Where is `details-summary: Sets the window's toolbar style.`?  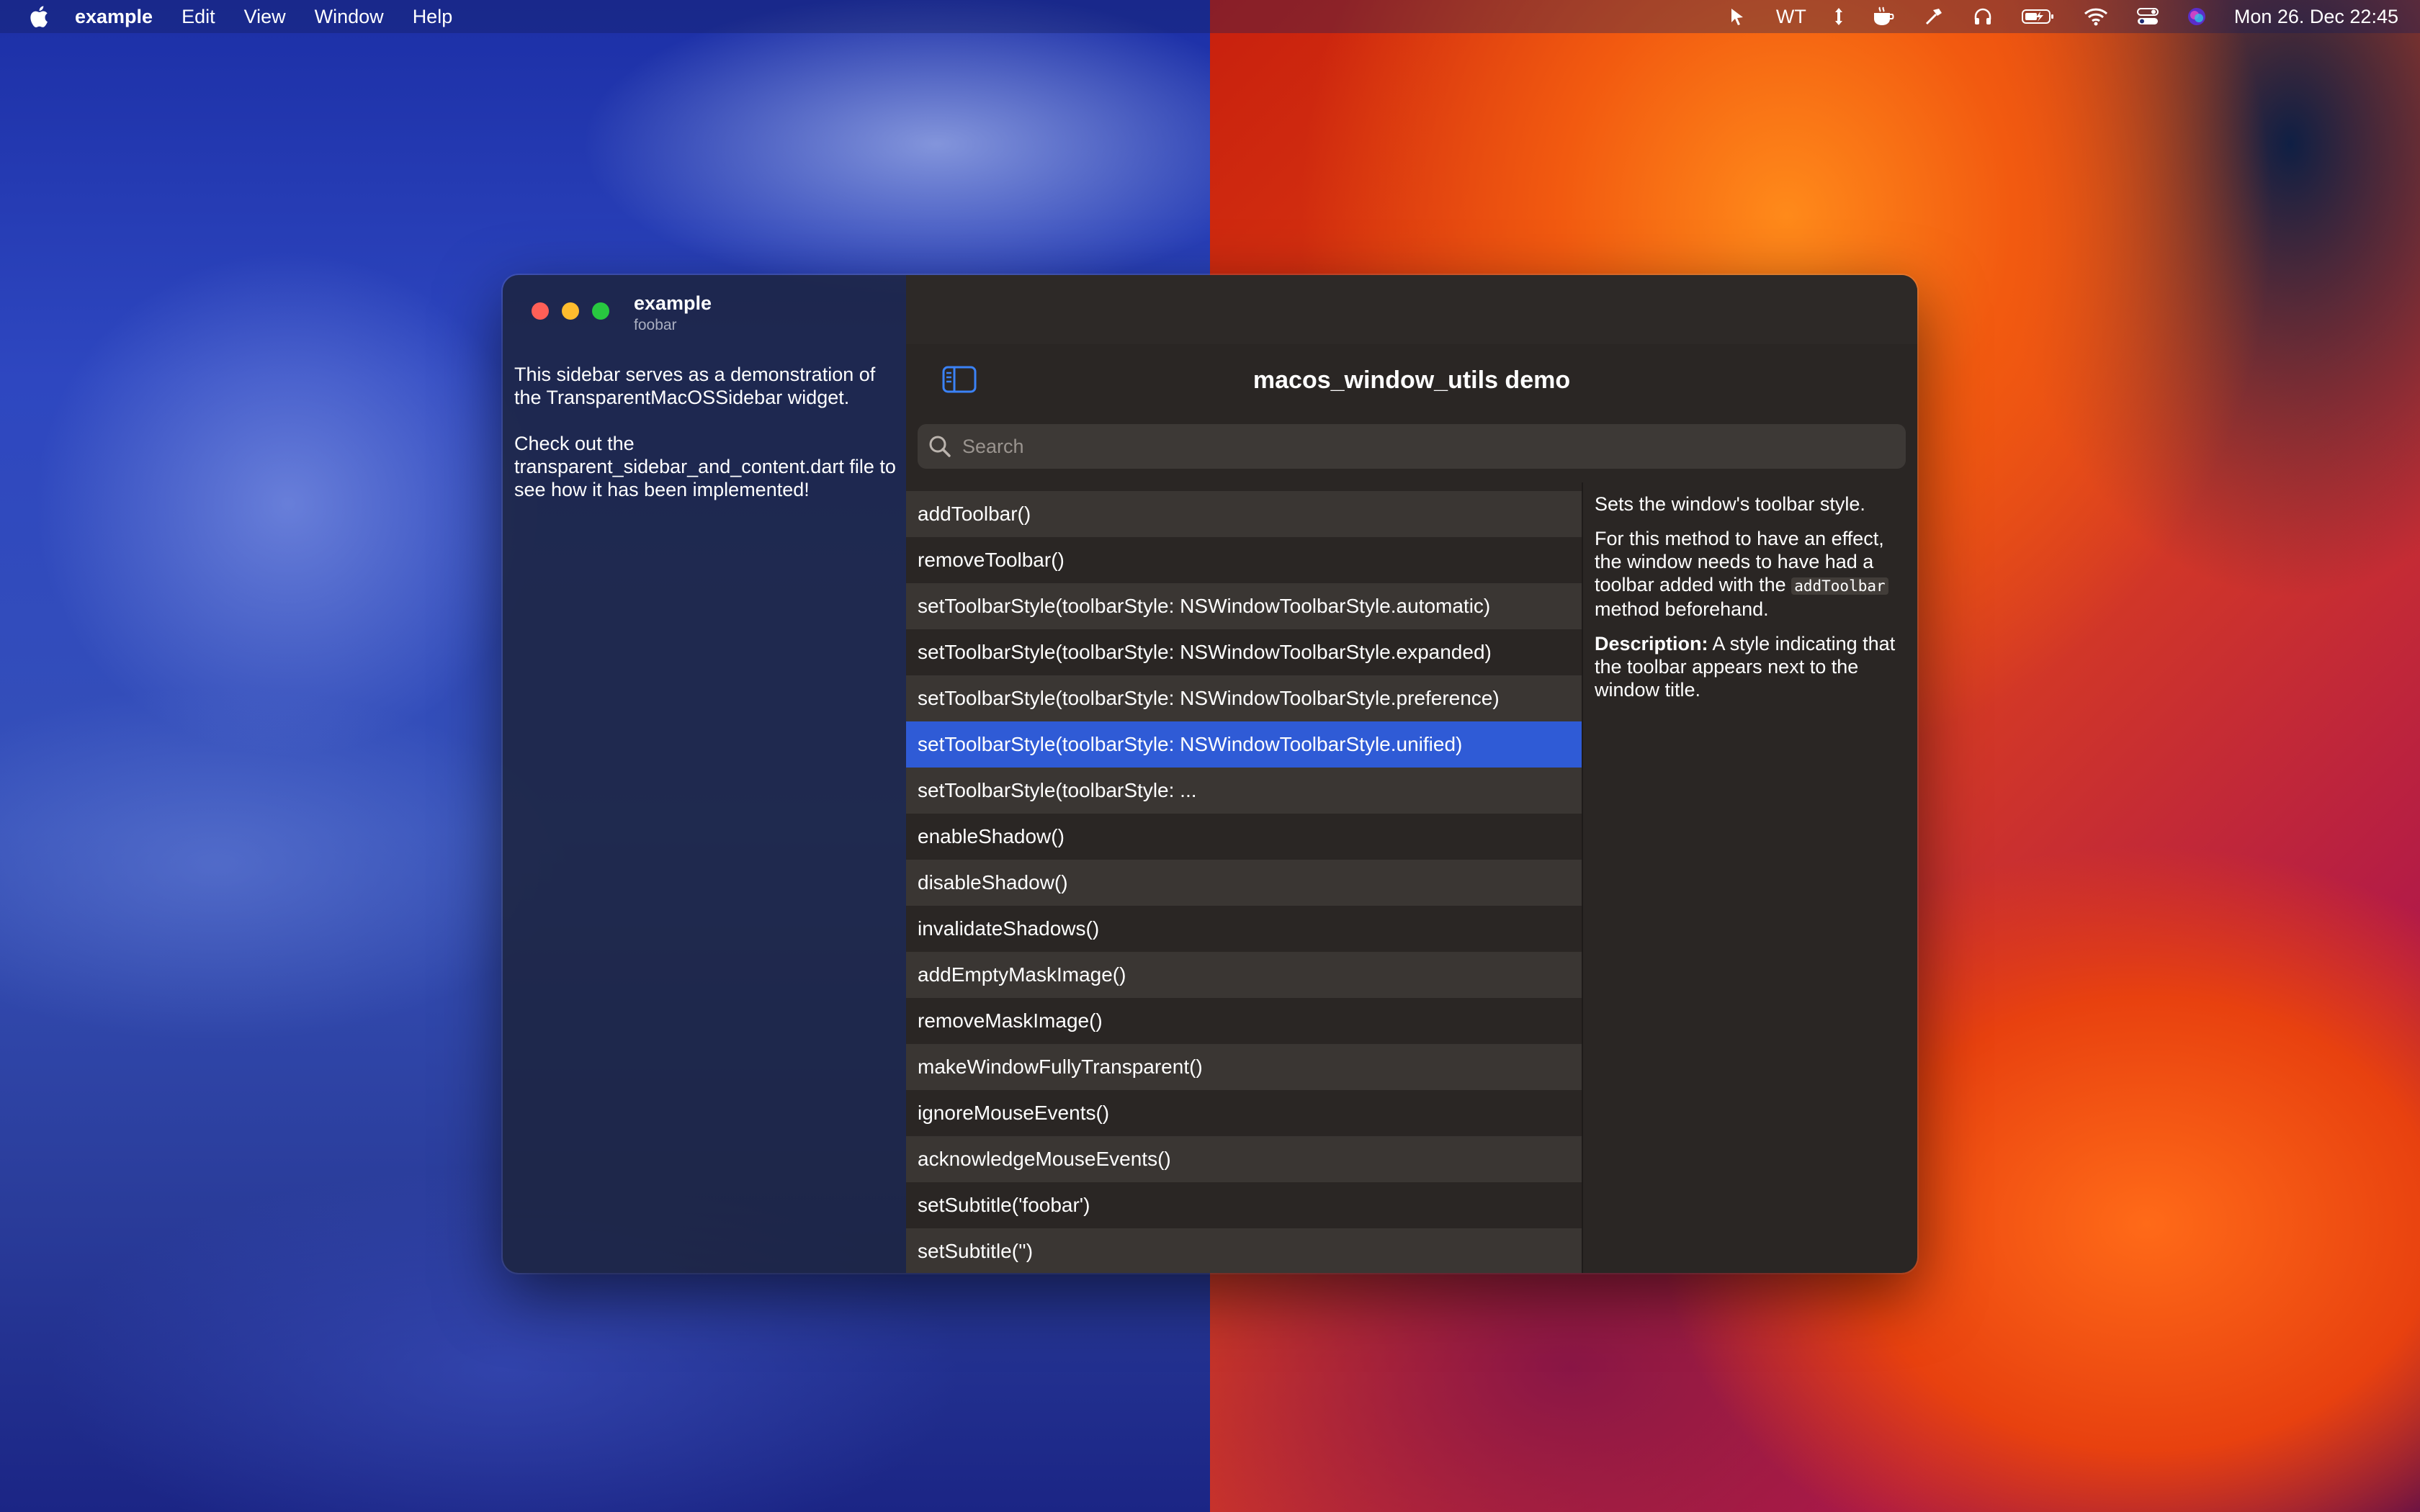
details-summary: Sets the window's toolbar style. is located at coordinates (1730, 504).